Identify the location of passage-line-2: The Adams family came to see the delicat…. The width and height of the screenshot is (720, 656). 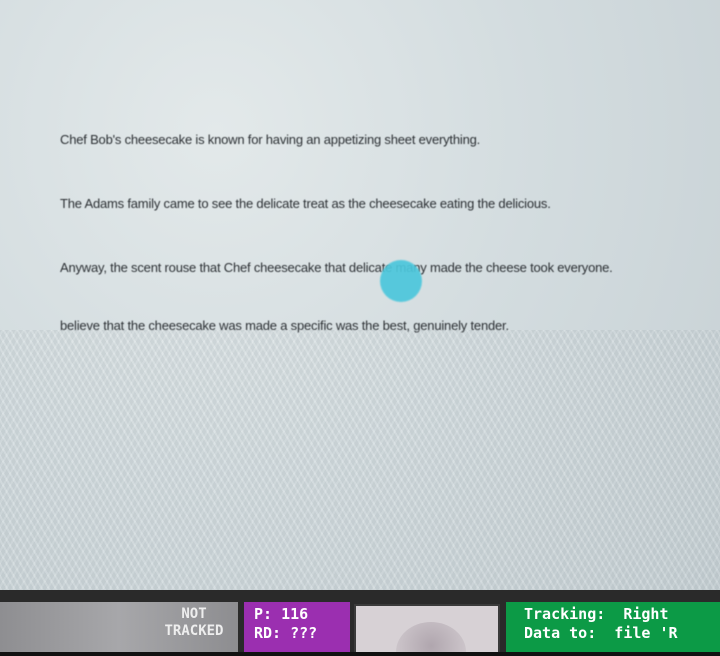
(305, 203).